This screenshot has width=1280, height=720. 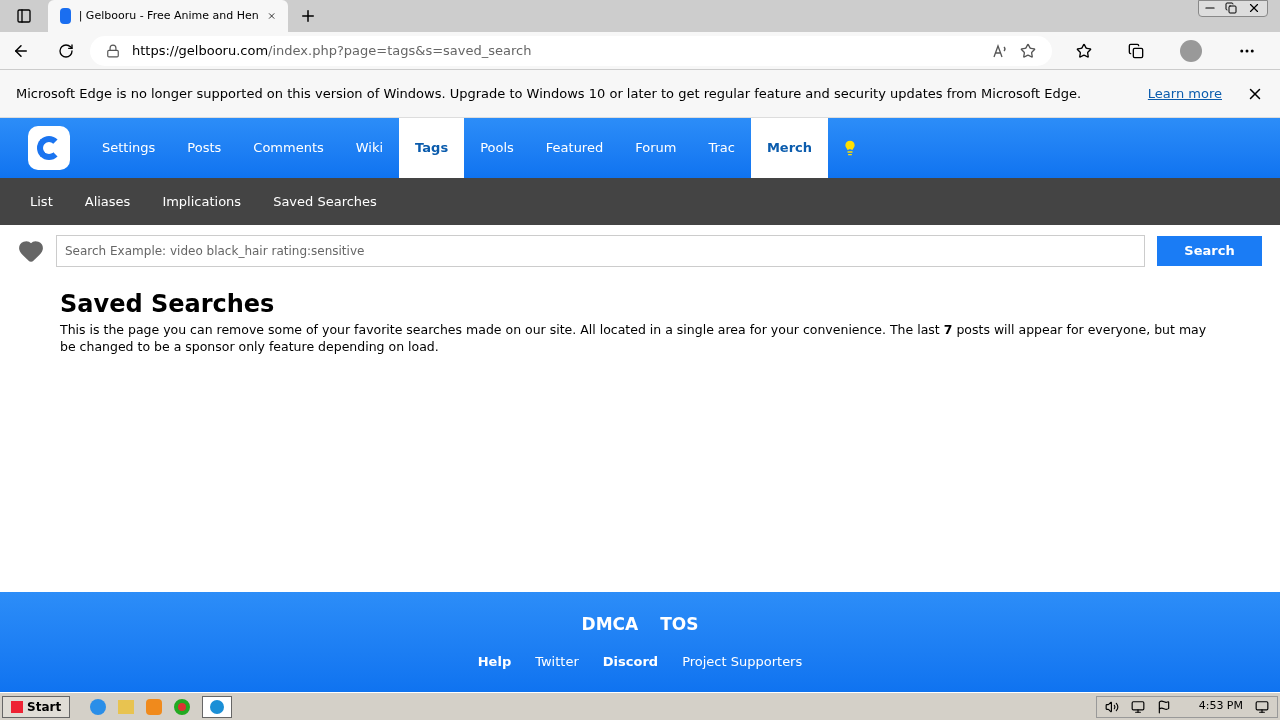 What do you see at coordinates (36, 706) in the screenshot?
I see `start-button: Start` at bounding box center [36, 706].